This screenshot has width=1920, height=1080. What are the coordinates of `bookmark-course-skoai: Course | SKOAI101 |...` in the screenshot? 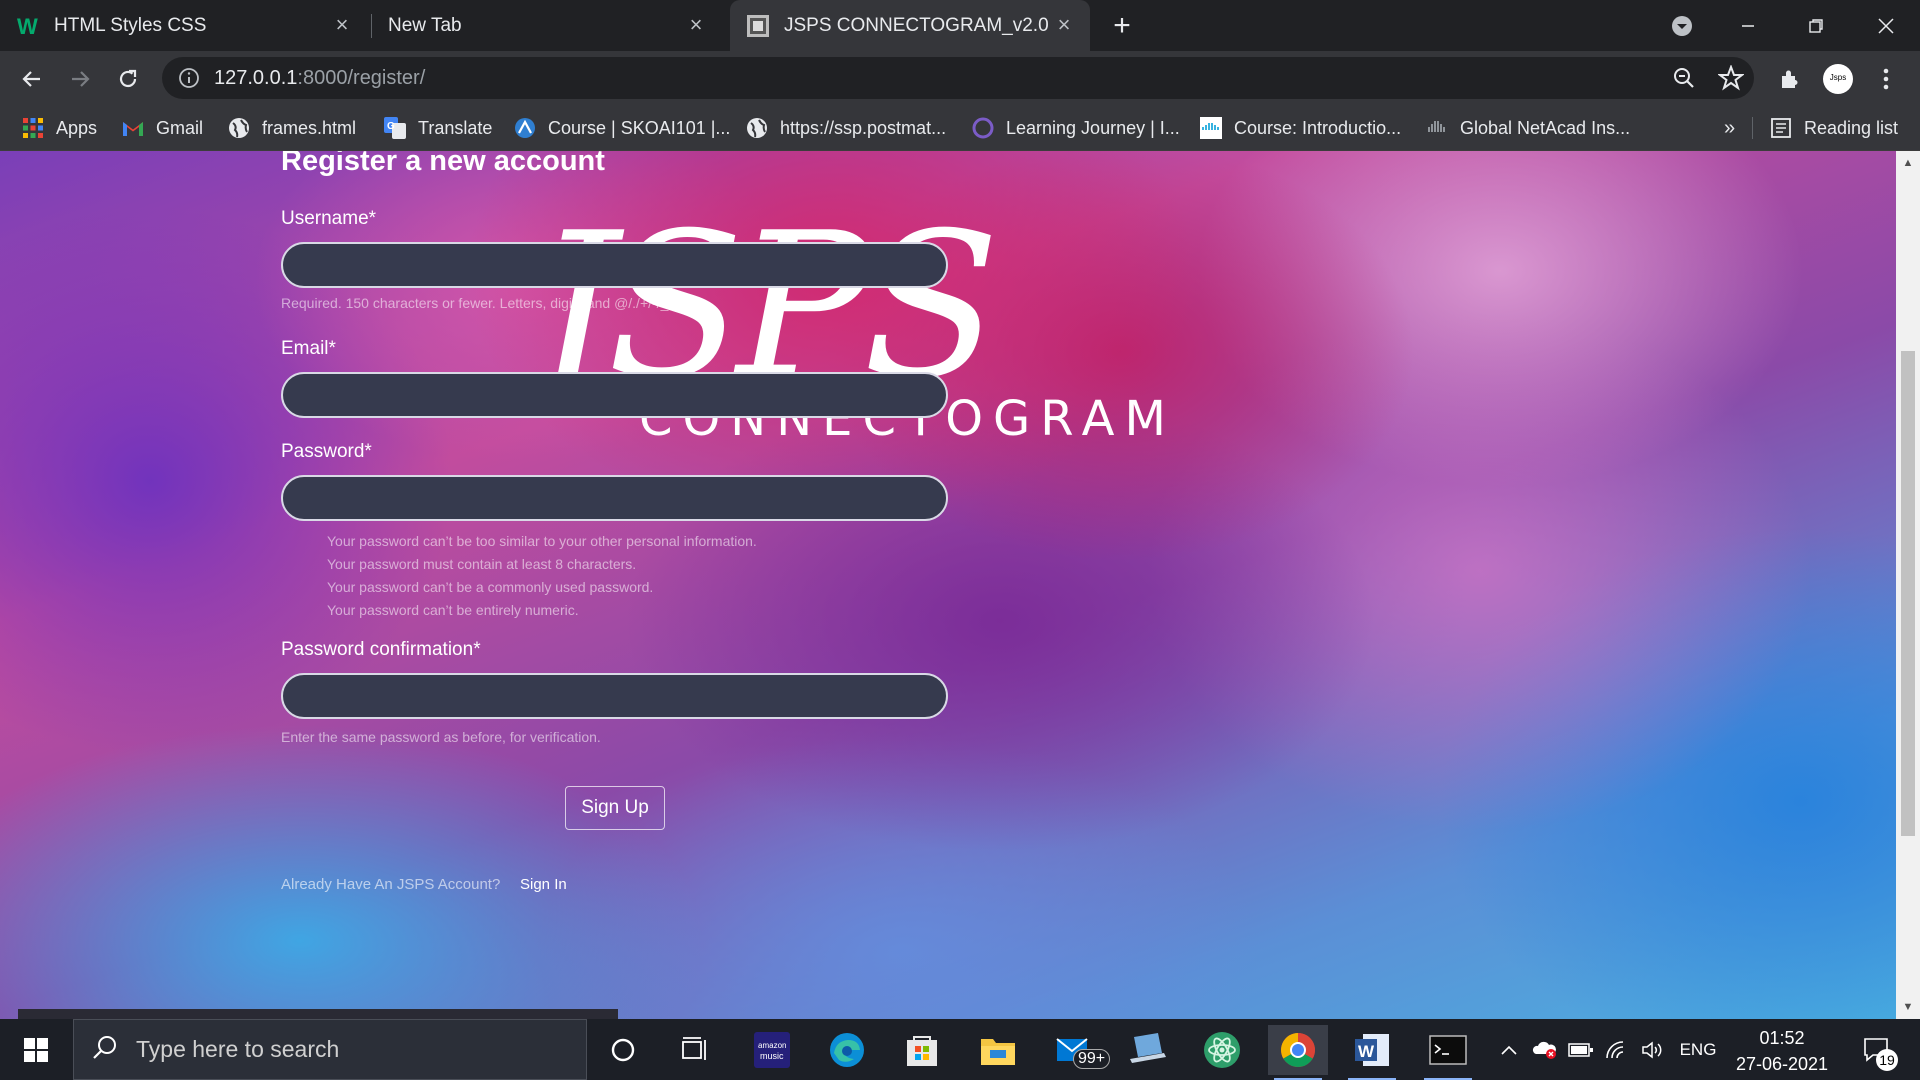 It's located at (622, 128).